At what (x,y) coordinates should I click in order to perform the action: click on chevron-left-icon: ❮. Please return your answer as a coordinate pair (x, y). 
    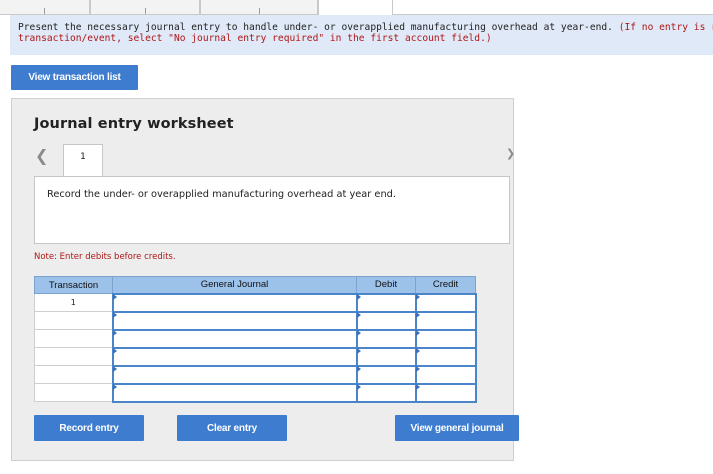
    Looking at the image, I should click on (41, 155).